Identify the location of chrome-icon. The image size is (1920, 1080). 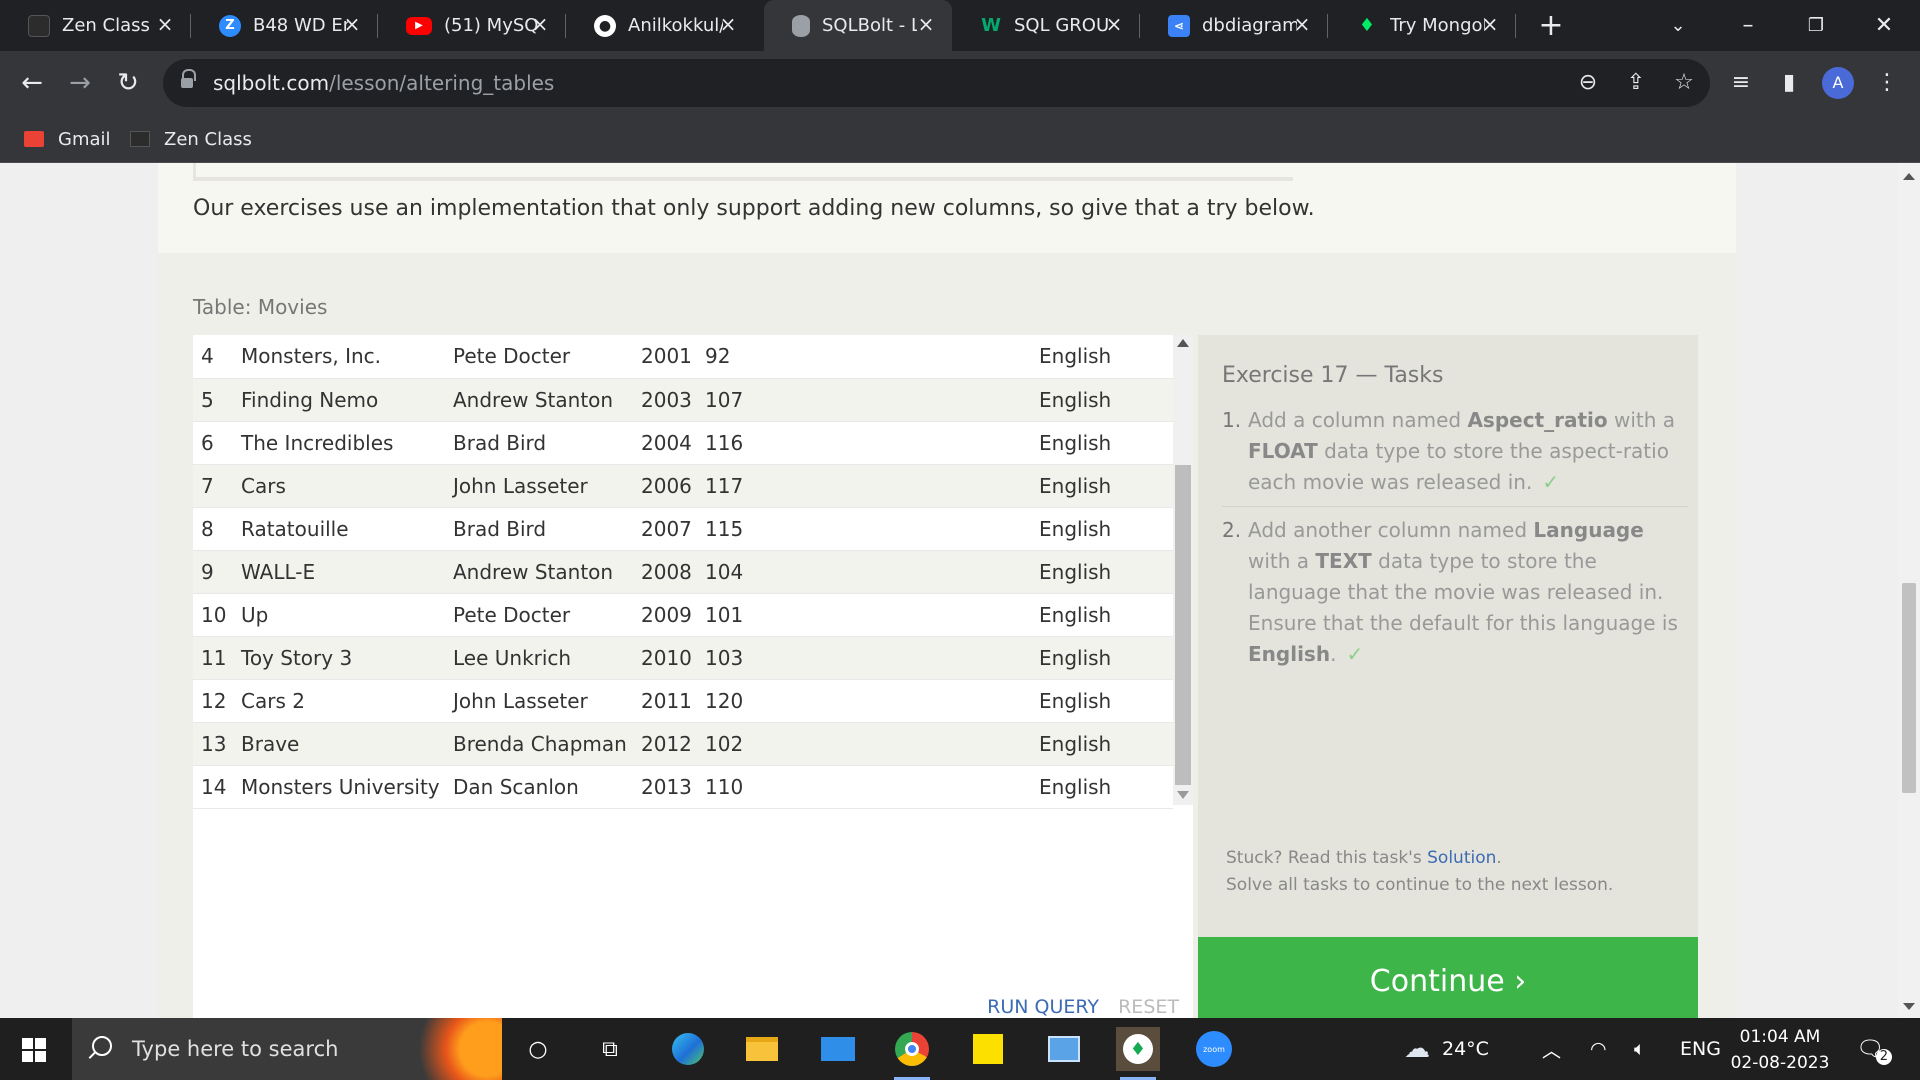
(912, 1053).